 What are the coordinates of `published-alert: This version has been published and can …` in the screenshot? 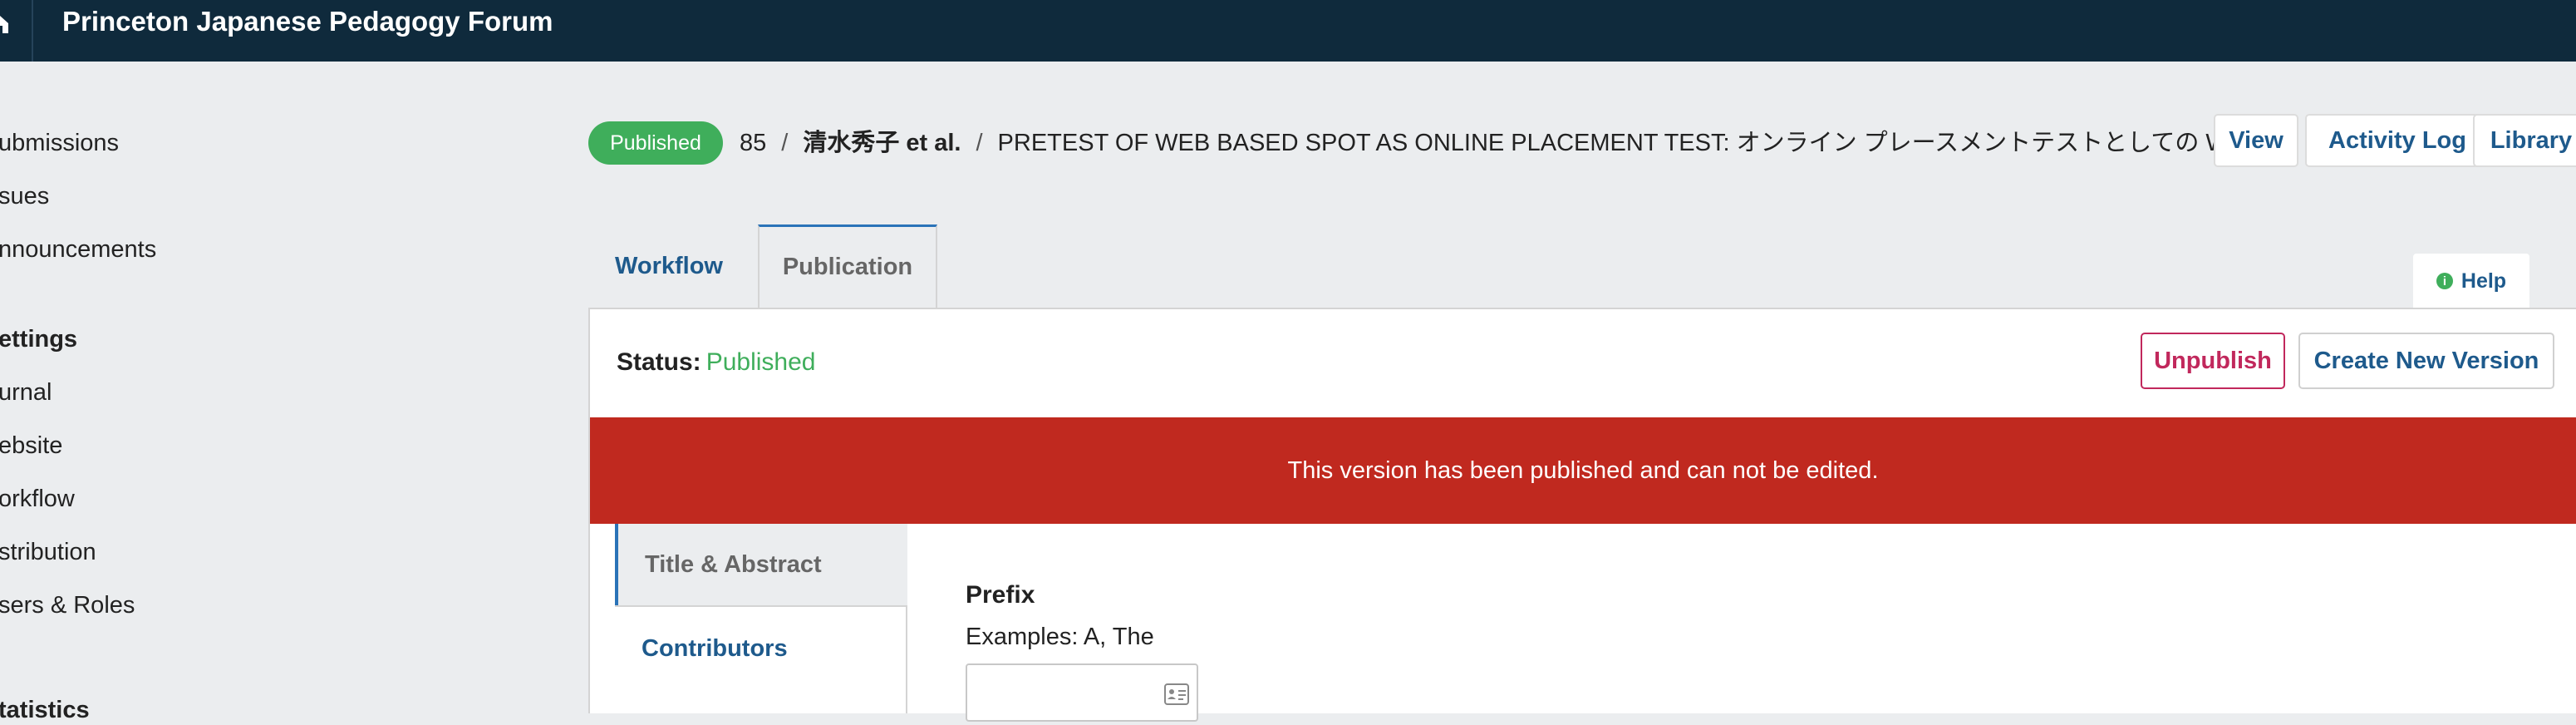 It's located at (1583, 470).